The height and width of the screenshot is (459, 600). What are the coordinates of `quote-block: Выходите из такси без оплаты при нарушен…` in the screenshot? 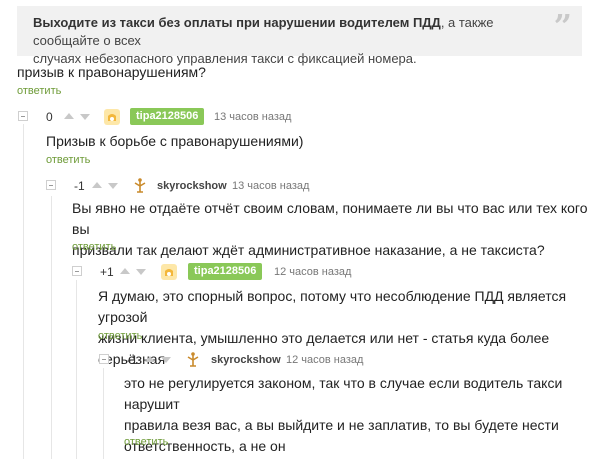 It's located at (299, 36).